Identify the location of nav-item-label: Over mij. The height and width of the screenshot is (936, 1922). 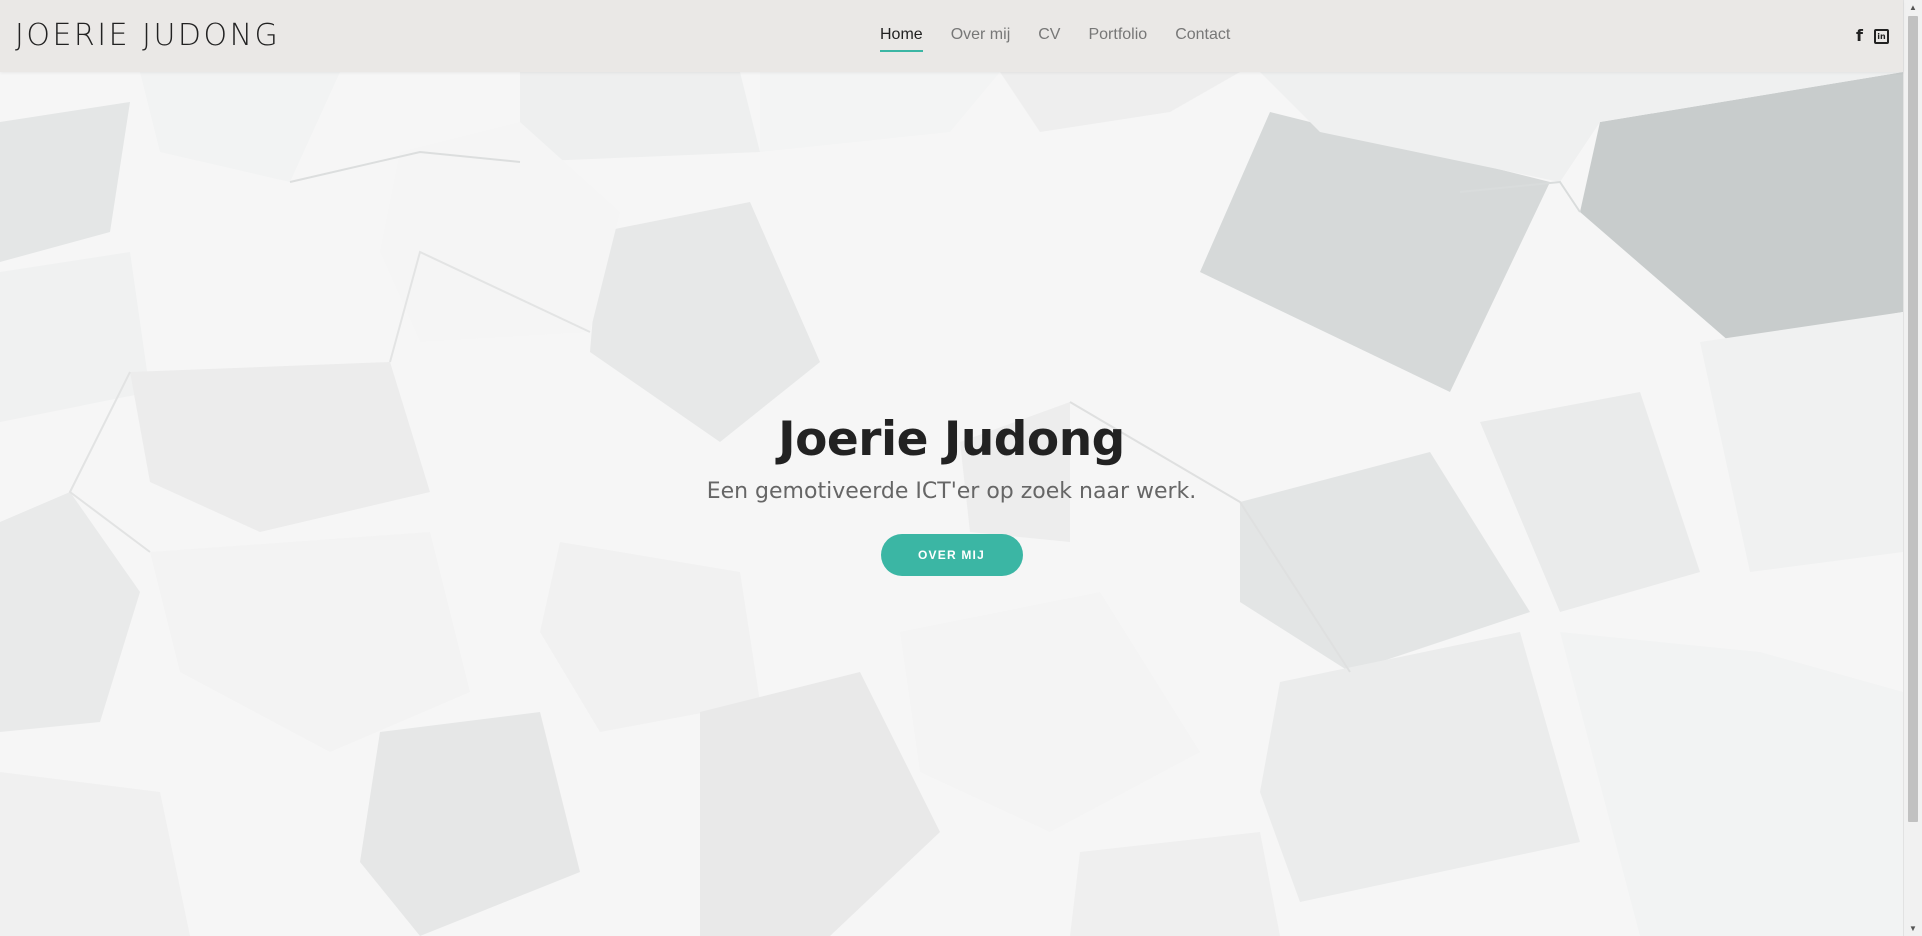
(980, 34).